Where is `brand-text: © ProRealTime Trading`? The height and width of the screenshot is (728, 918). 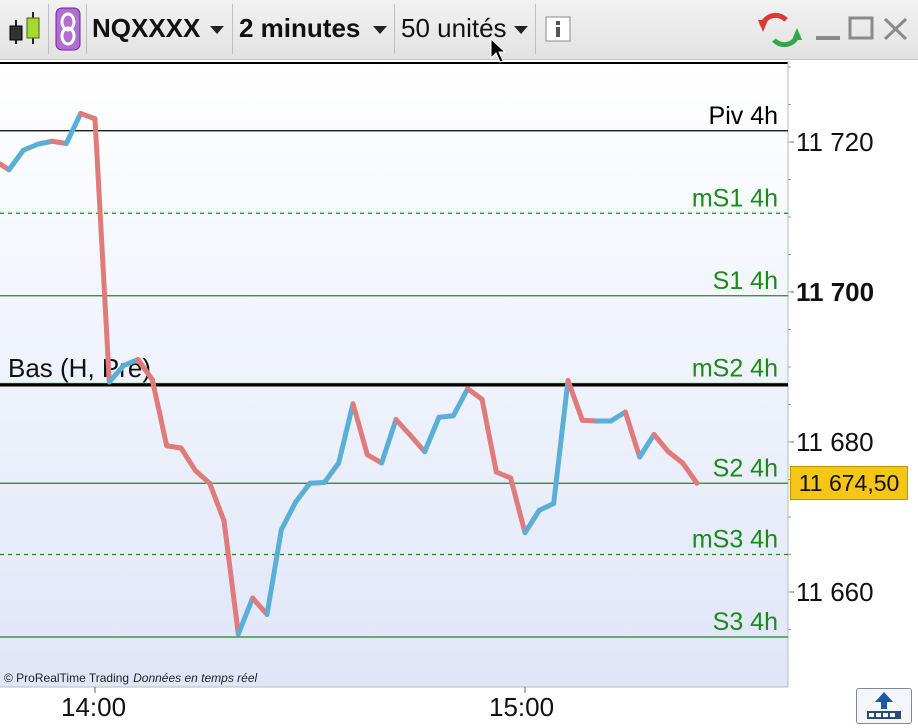
brand-text: © ProRealTime Trading is located at coordinates (67, 678).